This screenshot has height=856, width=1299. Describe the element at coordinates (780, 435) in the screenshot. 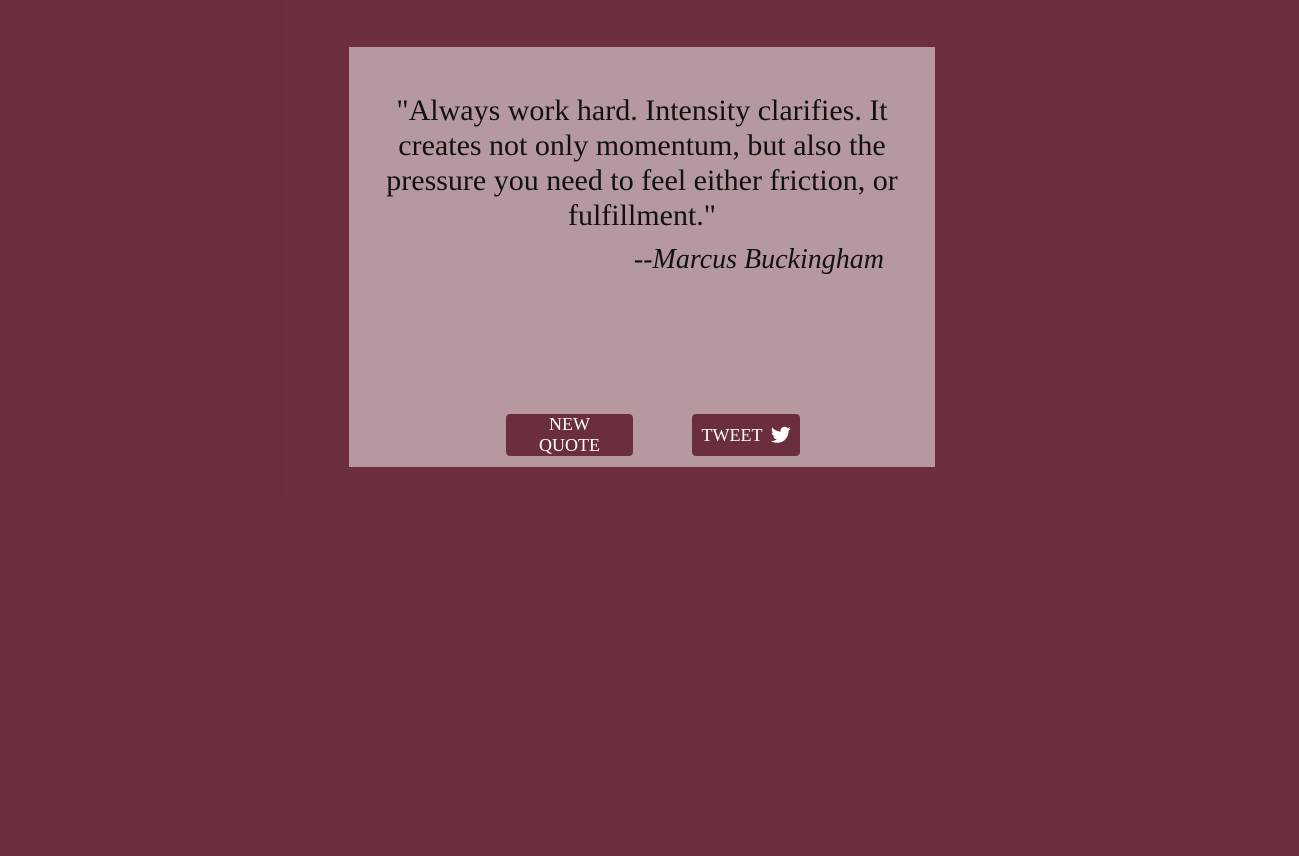

I see `twitter-icon` at that location.